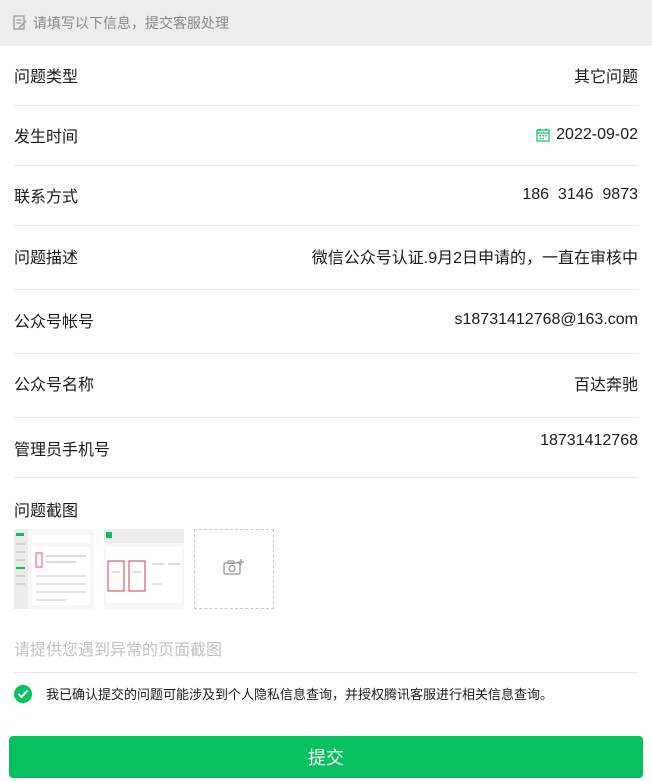  What do you see at coordinates (54, 385) in the screenshot?
I see `field-label: 公众号名称` at bounding box center [54, 385].